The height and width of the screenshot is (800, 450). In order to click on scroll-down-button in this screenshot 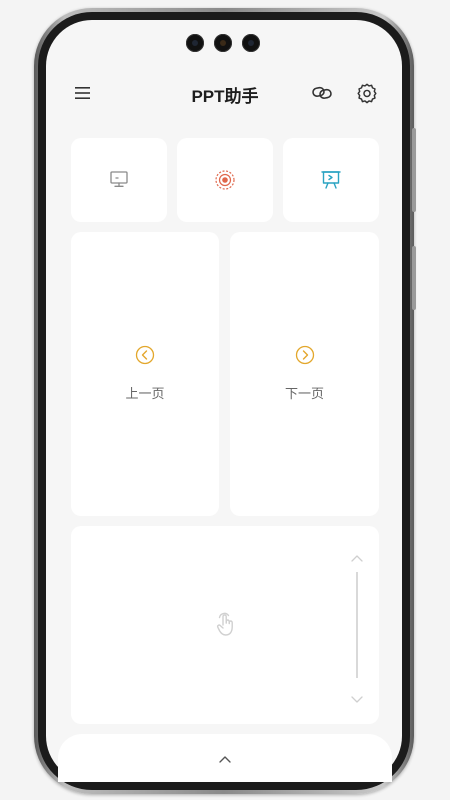, I will do `click(357, 699)`.